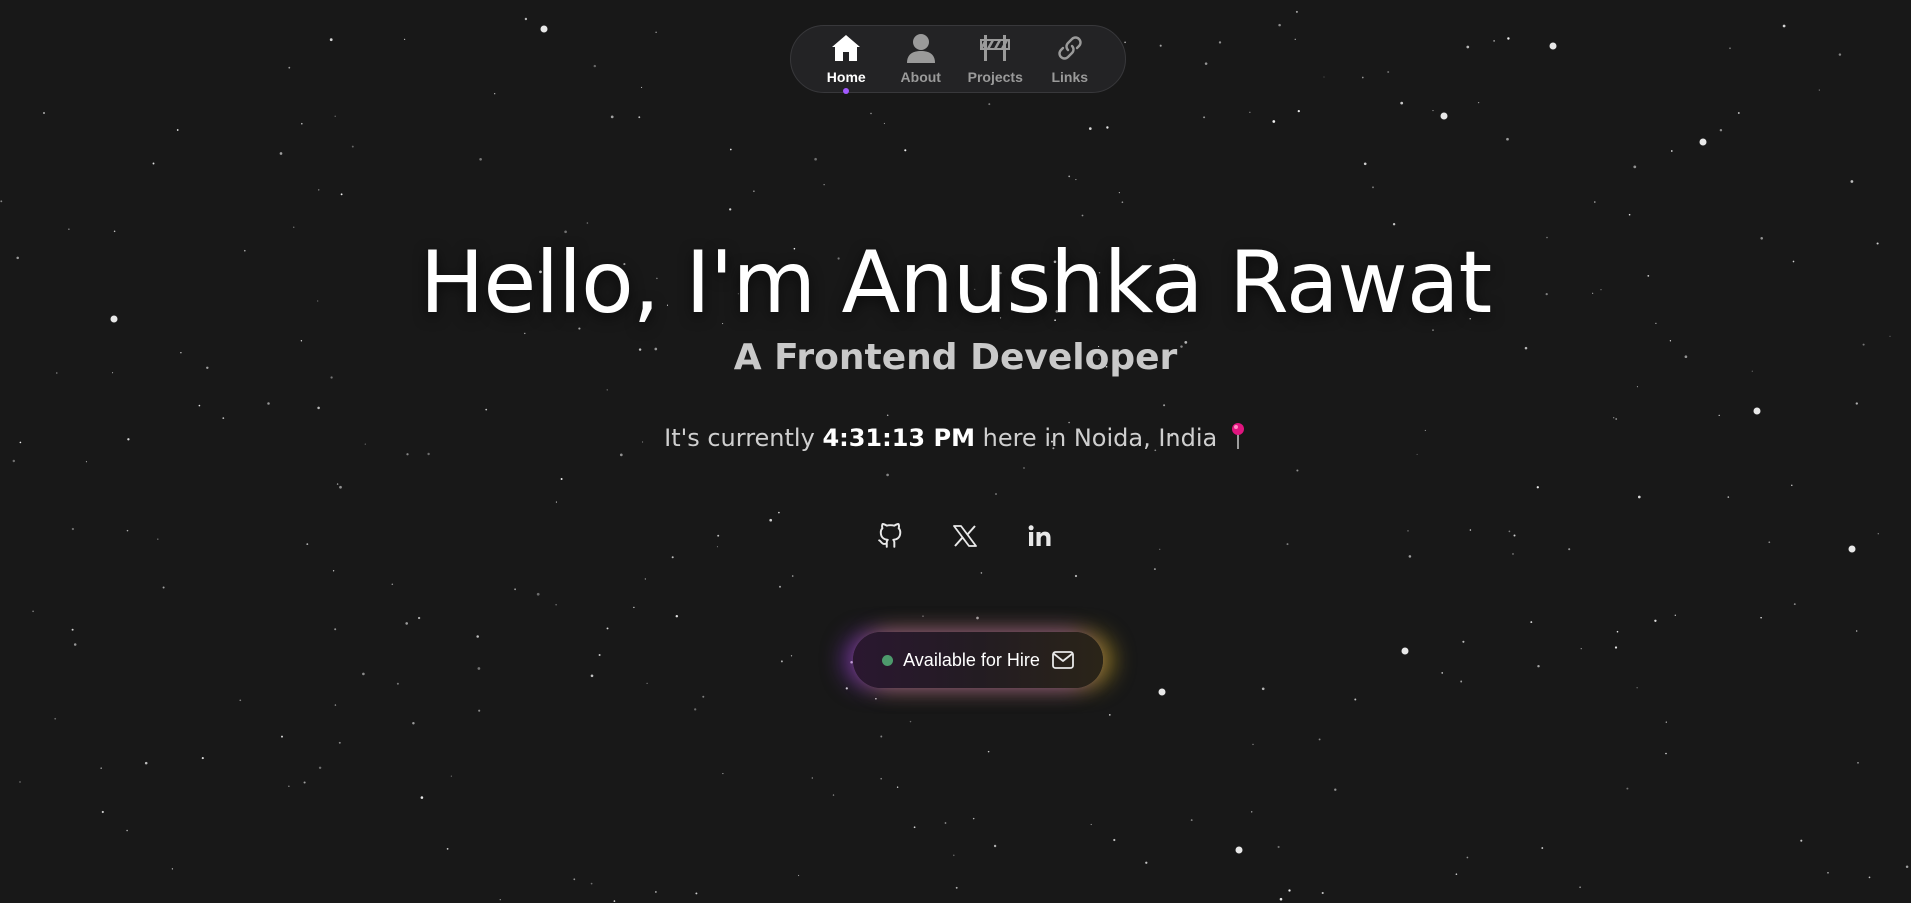 This screenshot has height=903, width=1911. What do you see at coordinates (955, 357) in the screenshot?
I see `hero-subtitle: A Frontend Developer` at bounding box center [955, 357].